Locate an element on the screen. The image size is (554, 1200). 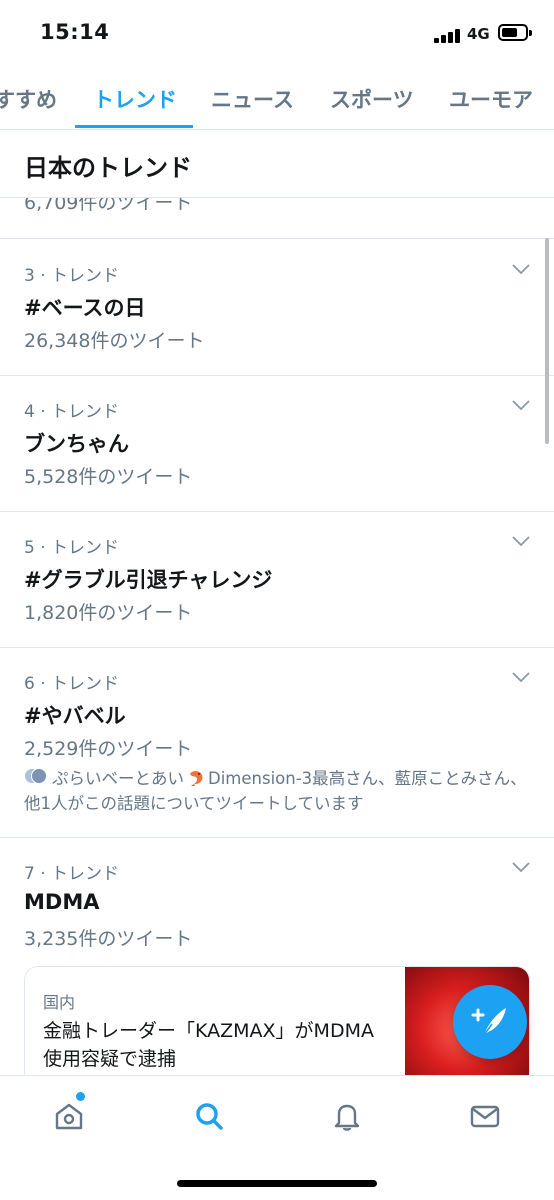
trend-tweet-count: 2,529件のツイート is located at coordinates (108, 749).